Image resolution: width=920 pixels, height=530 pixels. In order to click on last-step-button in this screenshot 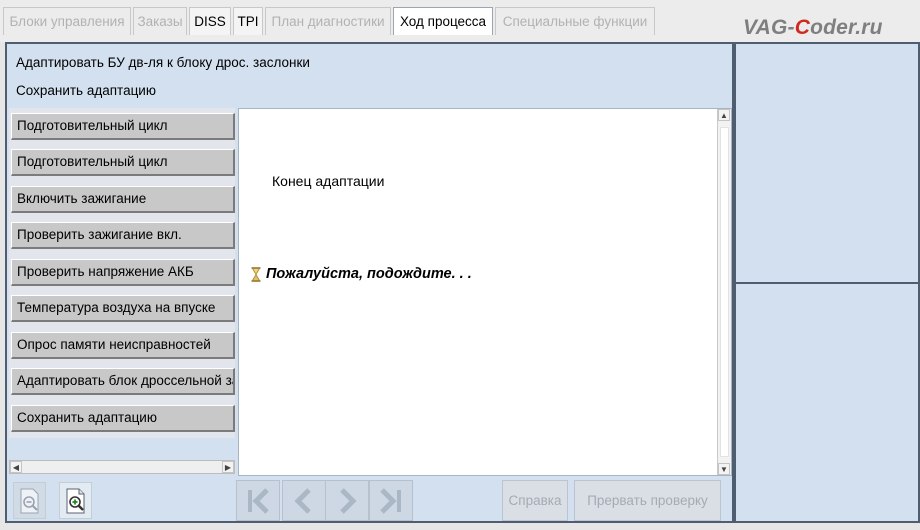, I will do `click(391, 500)`.